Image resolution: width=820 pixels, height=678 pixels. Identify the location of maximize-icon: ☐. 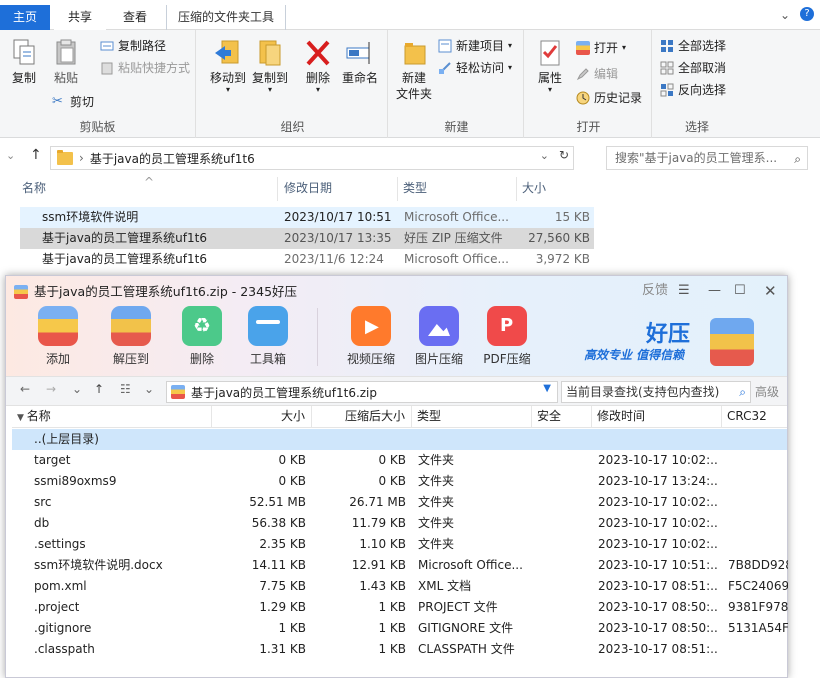
(740, 291).